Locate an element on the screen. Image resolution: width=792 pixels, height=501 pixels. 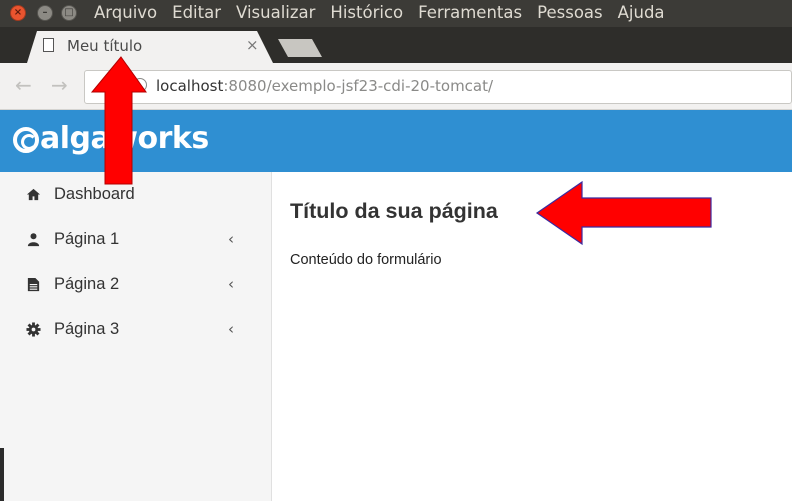
annotation-arrow-up is located at coordinates (118, 120).